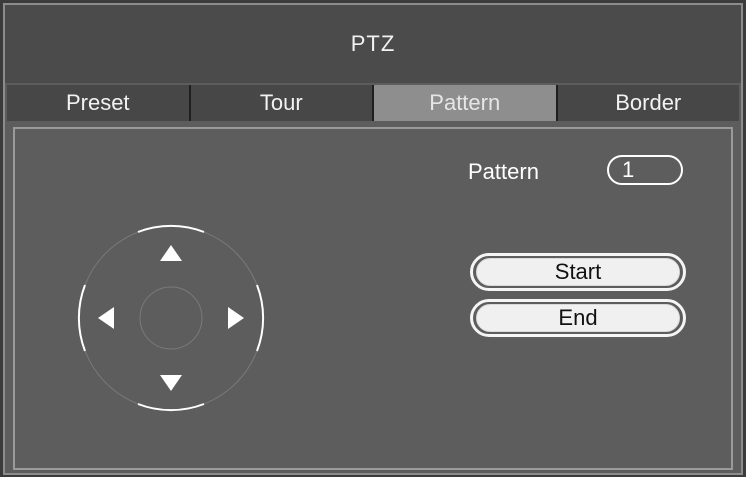  I want to click on start-button-label: Start, so click(578, 271).